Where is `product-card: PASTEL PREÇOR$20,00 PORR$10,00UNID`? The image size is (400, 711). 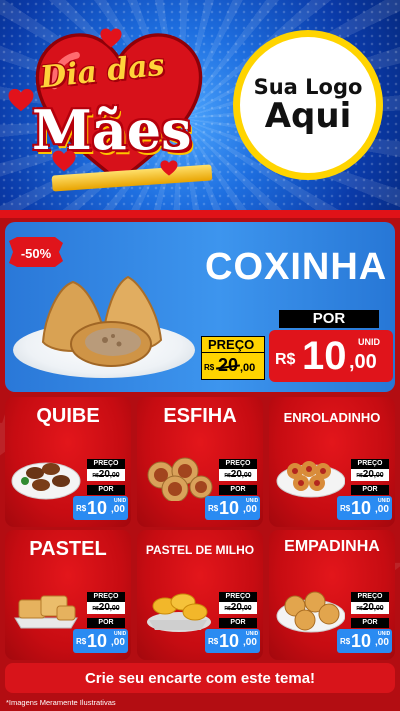 product-card: PASTEL PREÇOR$20,00 PORR$10,00UNID is located at coordinates (68, 595).